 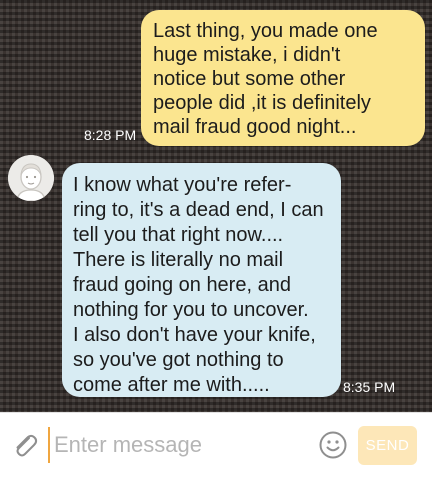 I want to click on incoming-message-time: 8:35 PM, so click(x=369, y=387).